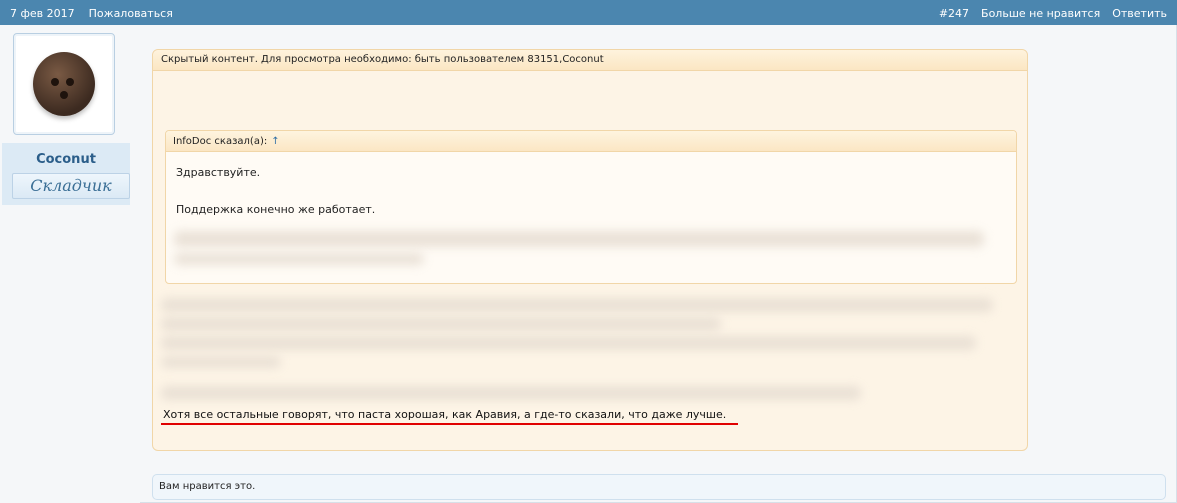 The height and width of the screenshot is (503, 1177). Describe the element at coordinates (207, 486) in the screenshot. I see `like-summary-text: Вам нравится это.` at that location.